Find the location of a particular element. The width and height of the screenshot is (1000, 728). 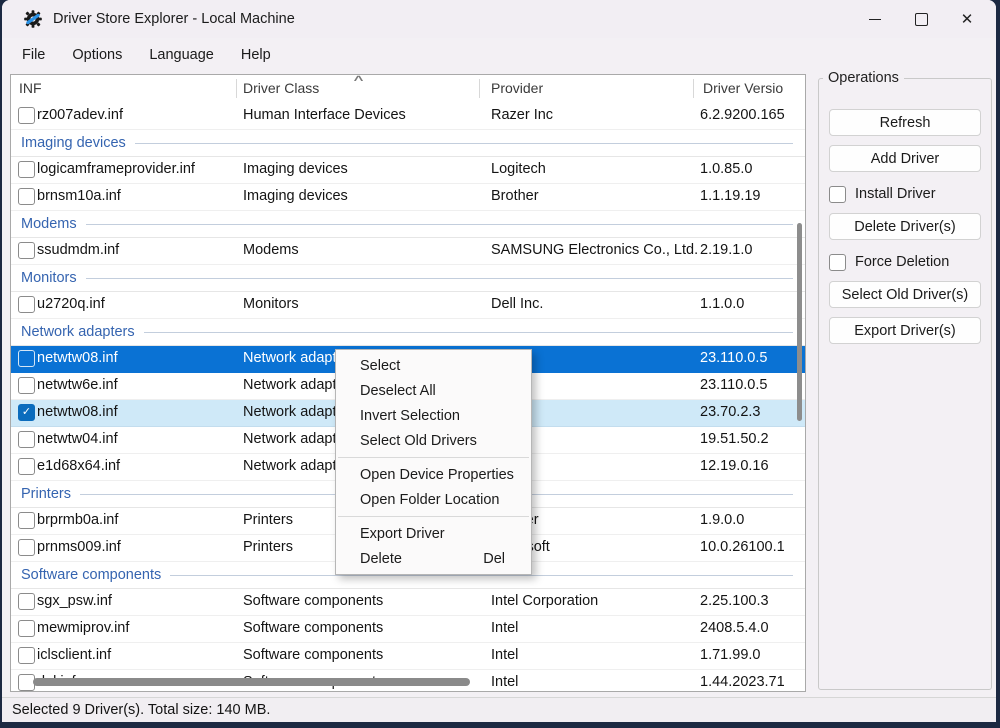

column-header-driver-class: Driver Class is located at coordinates (281, 88).